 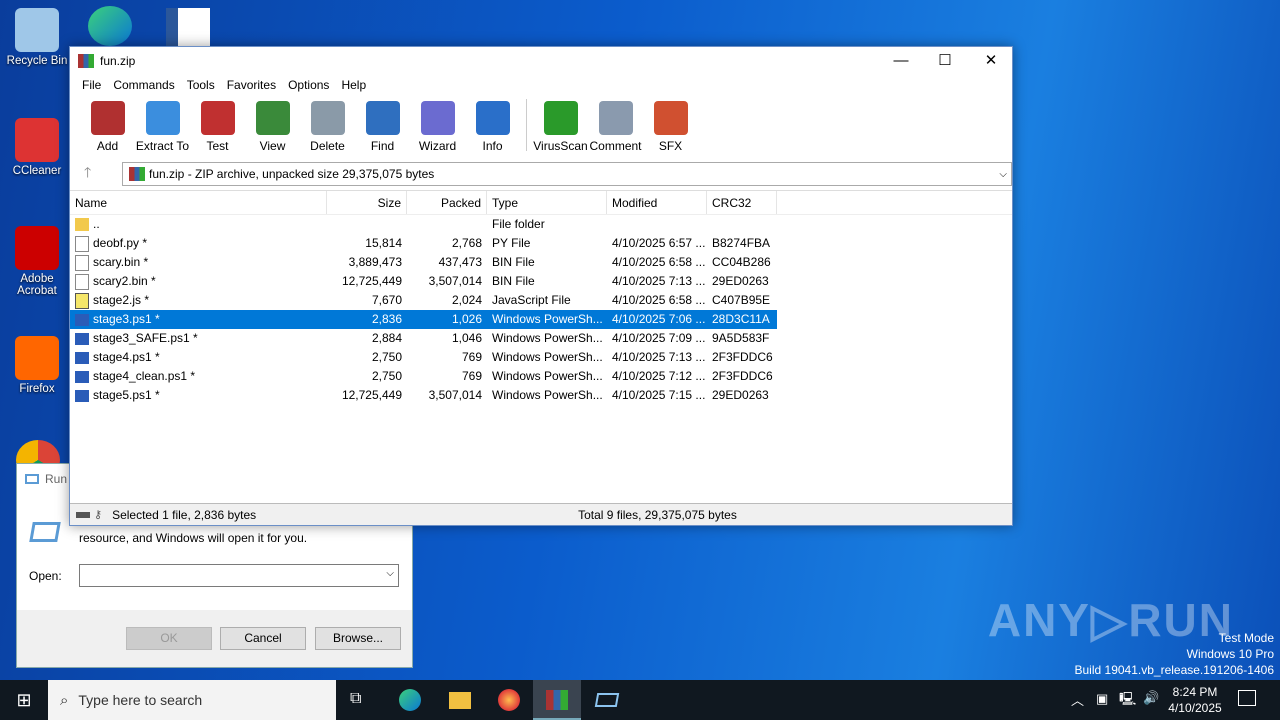 I want to click on status-left: Selected 1 file, 2,836 bytes, so click(x=184, y=514).